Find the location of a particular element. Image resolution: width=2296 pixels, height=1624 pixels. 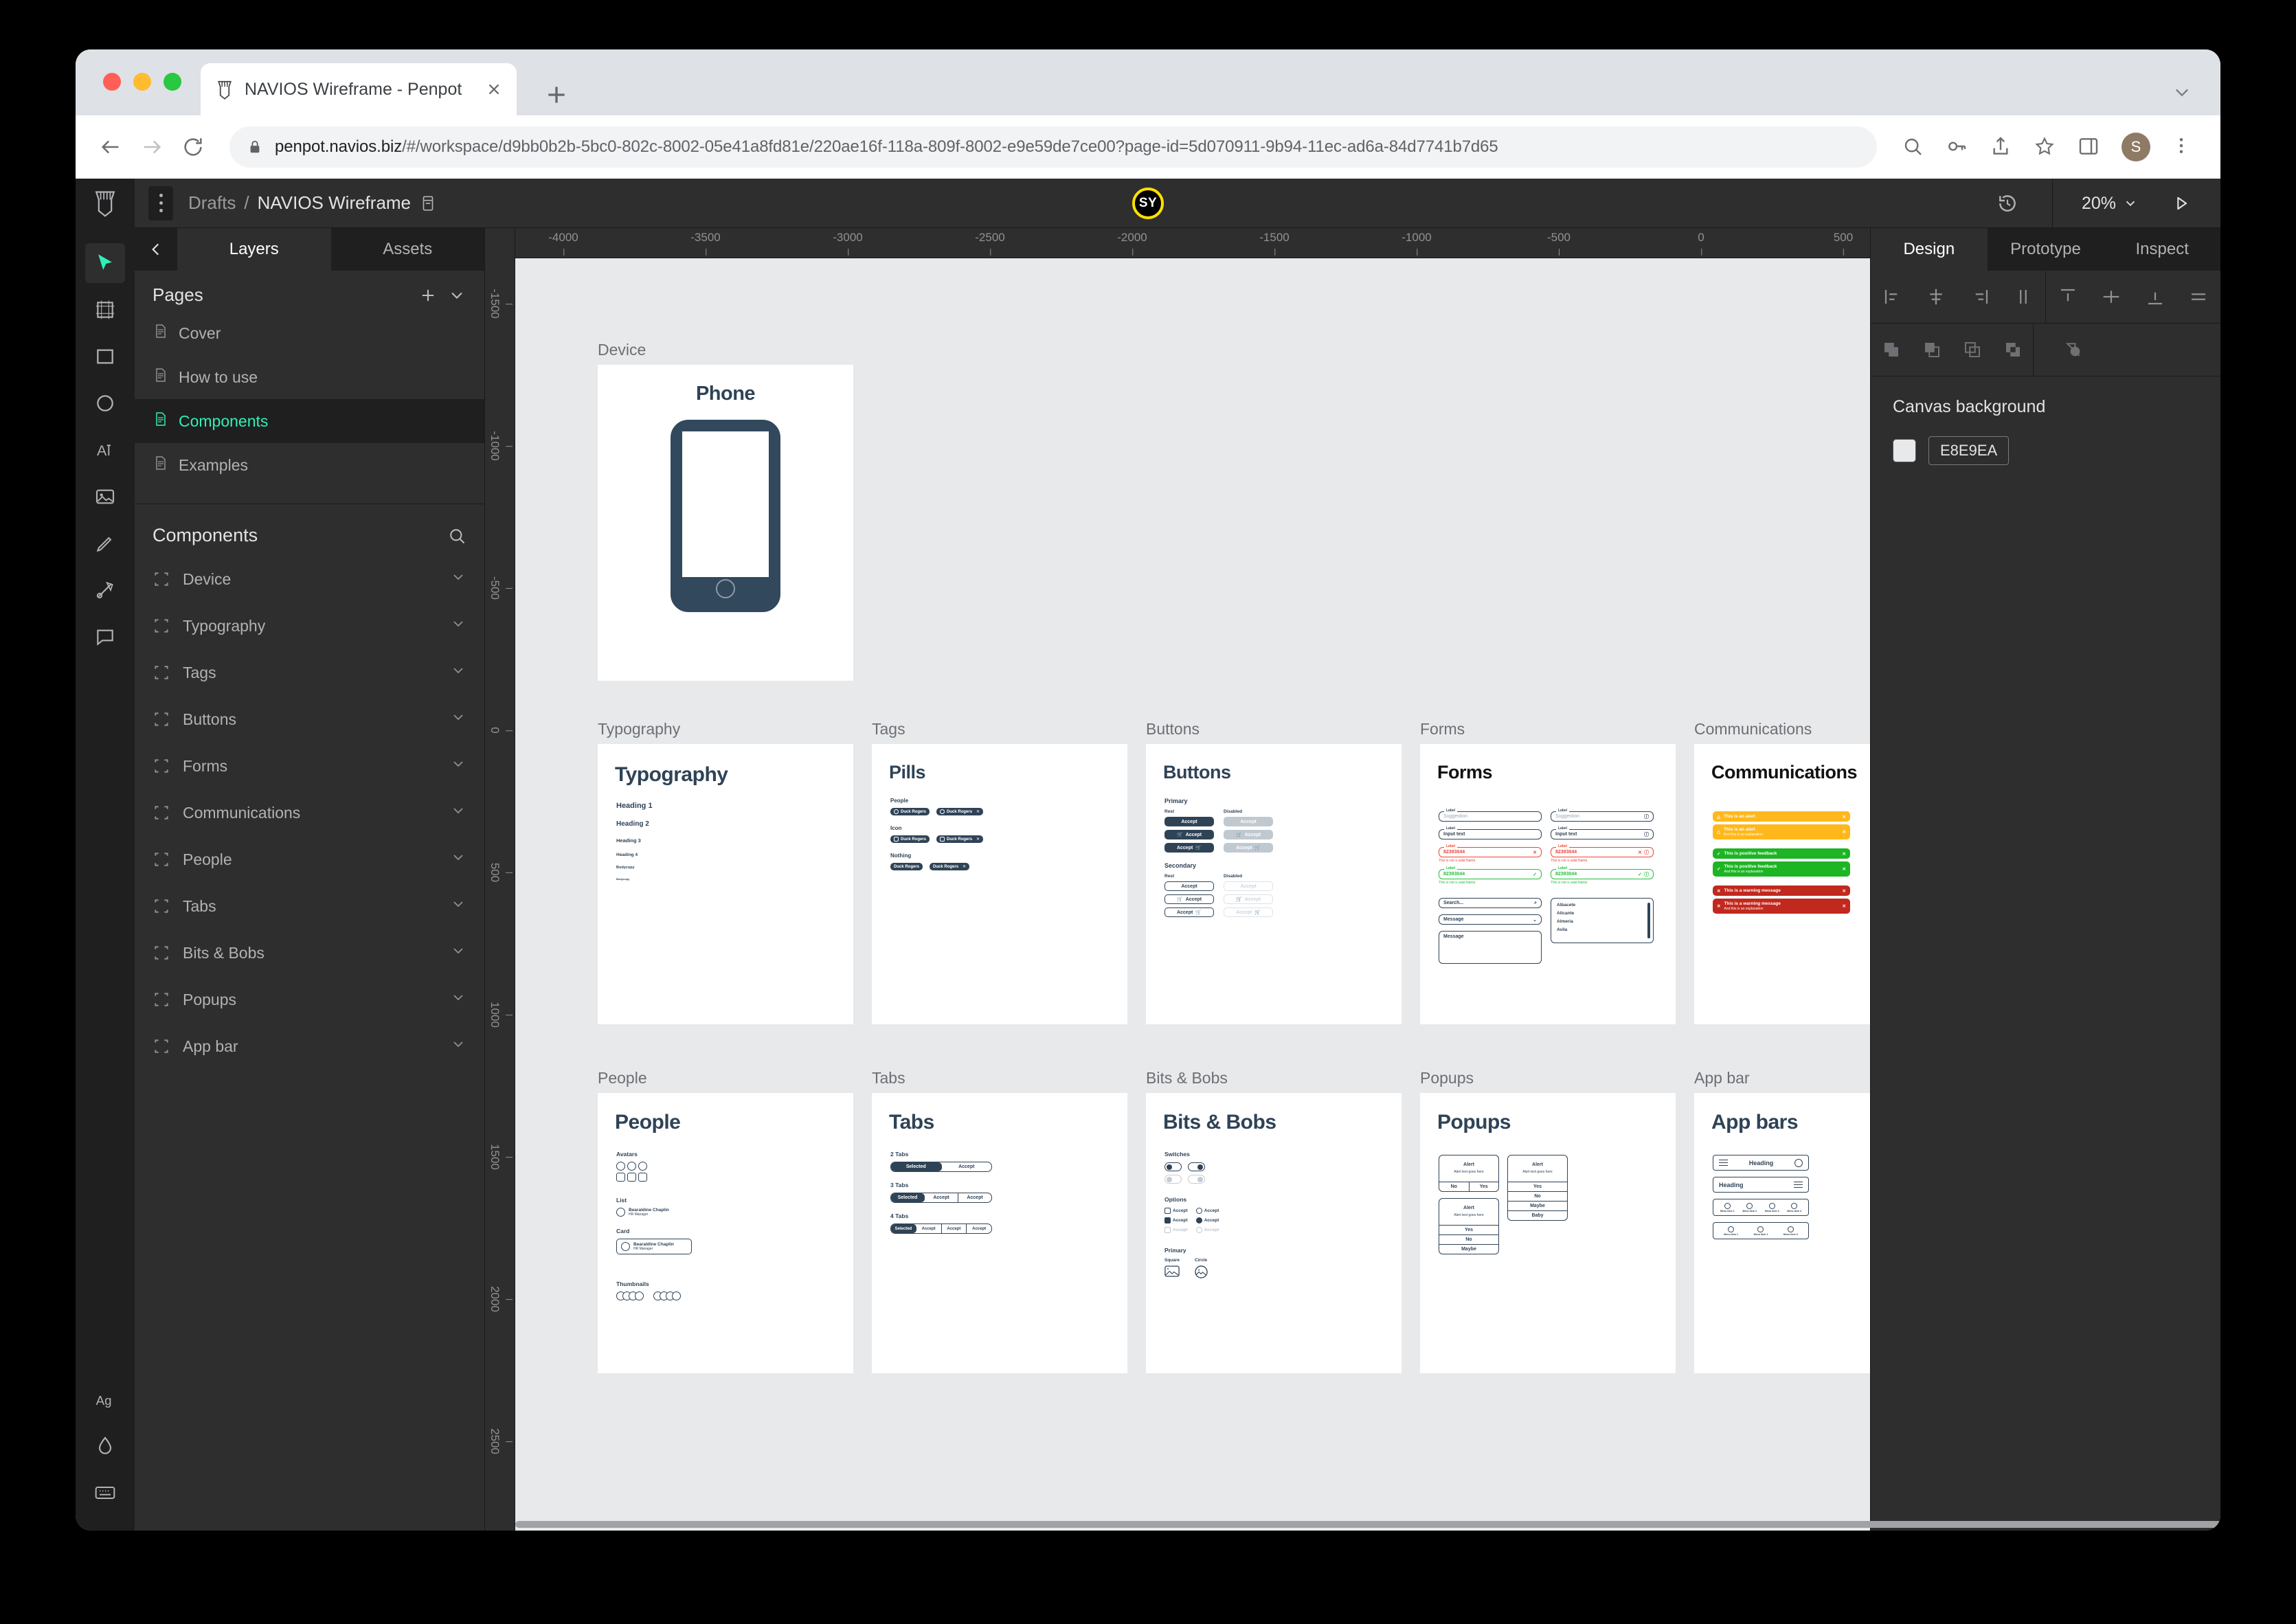

info-icon: ⓘ is located at coordinates (1646, 816).